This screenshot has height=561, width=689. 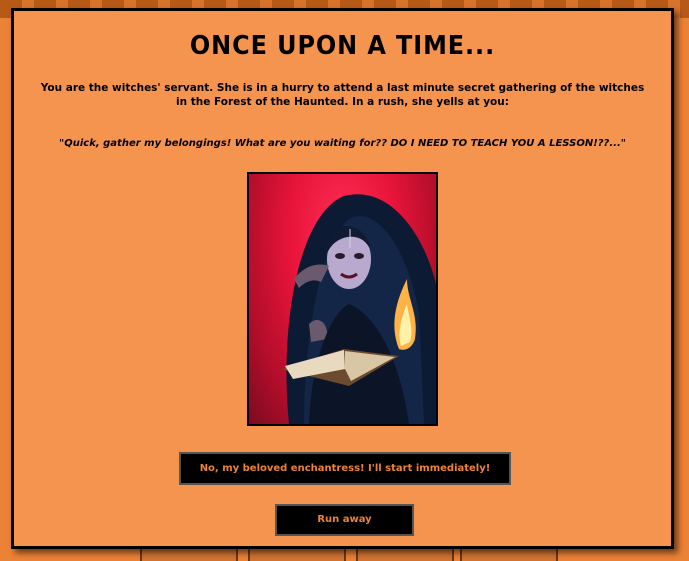 I want to click on witch-photo, so click(x=342, y=299).